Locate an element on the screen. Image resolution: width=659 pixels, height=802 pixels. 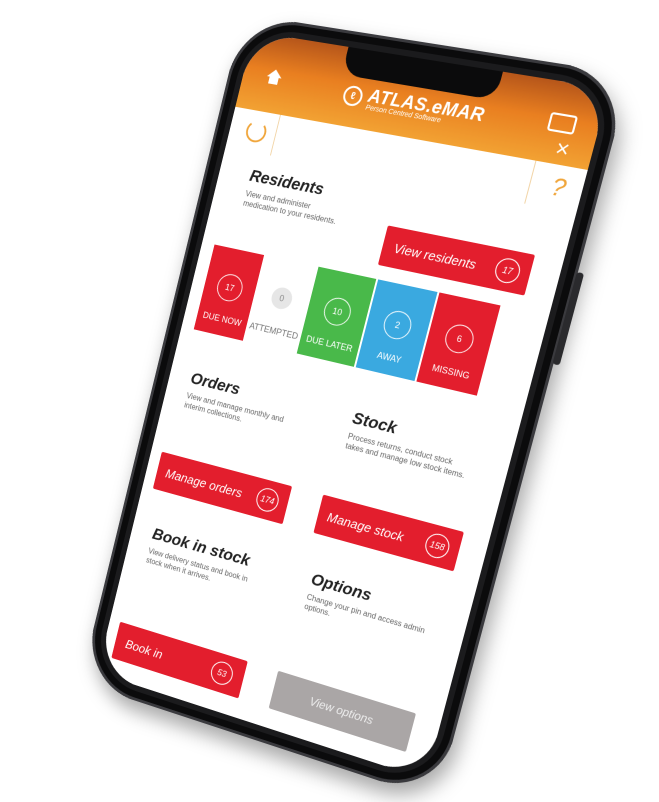
book-in-button: Book in 53 is located at coordinates (179, 660).